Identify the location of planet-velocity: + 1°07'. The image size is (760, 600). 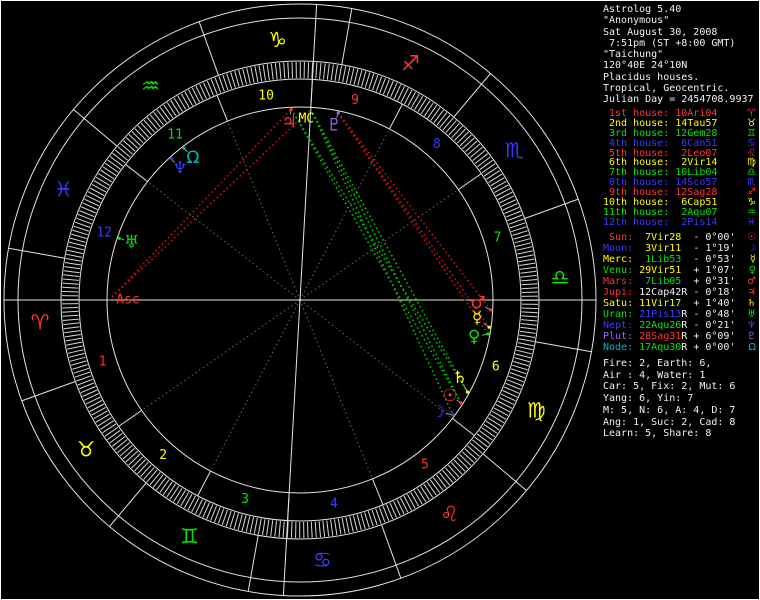
(711, 270).